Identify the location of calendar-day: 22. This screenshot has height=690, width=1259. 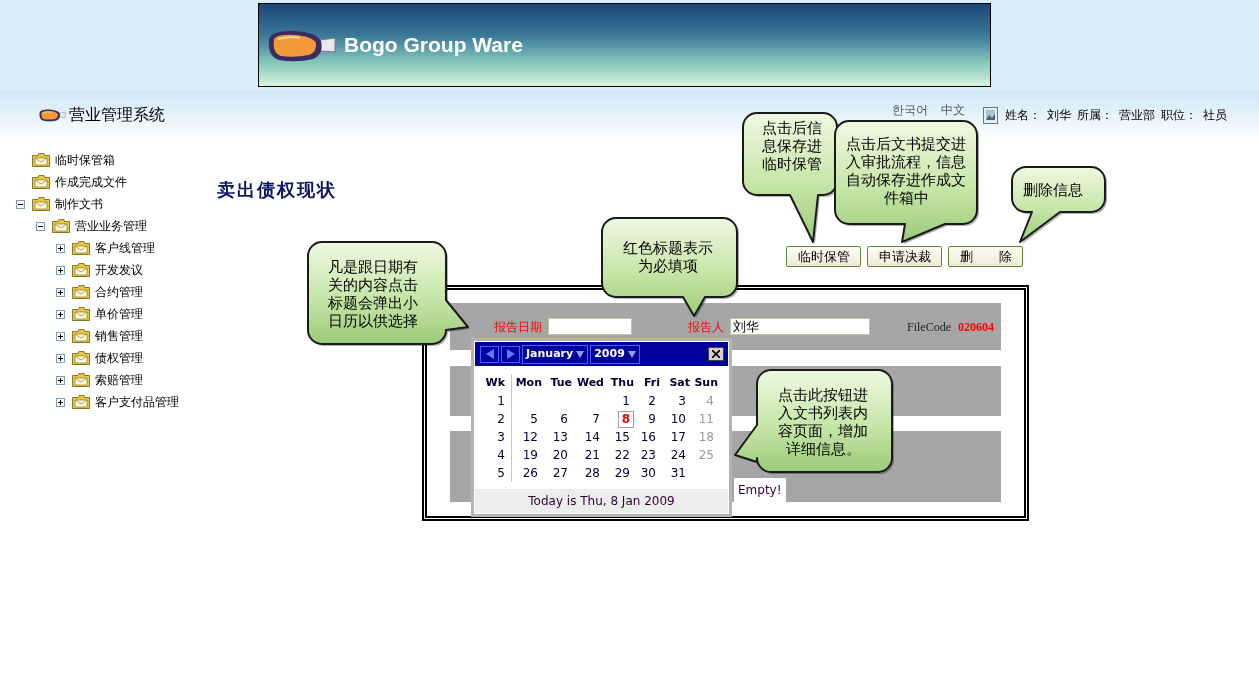
(622, 455).